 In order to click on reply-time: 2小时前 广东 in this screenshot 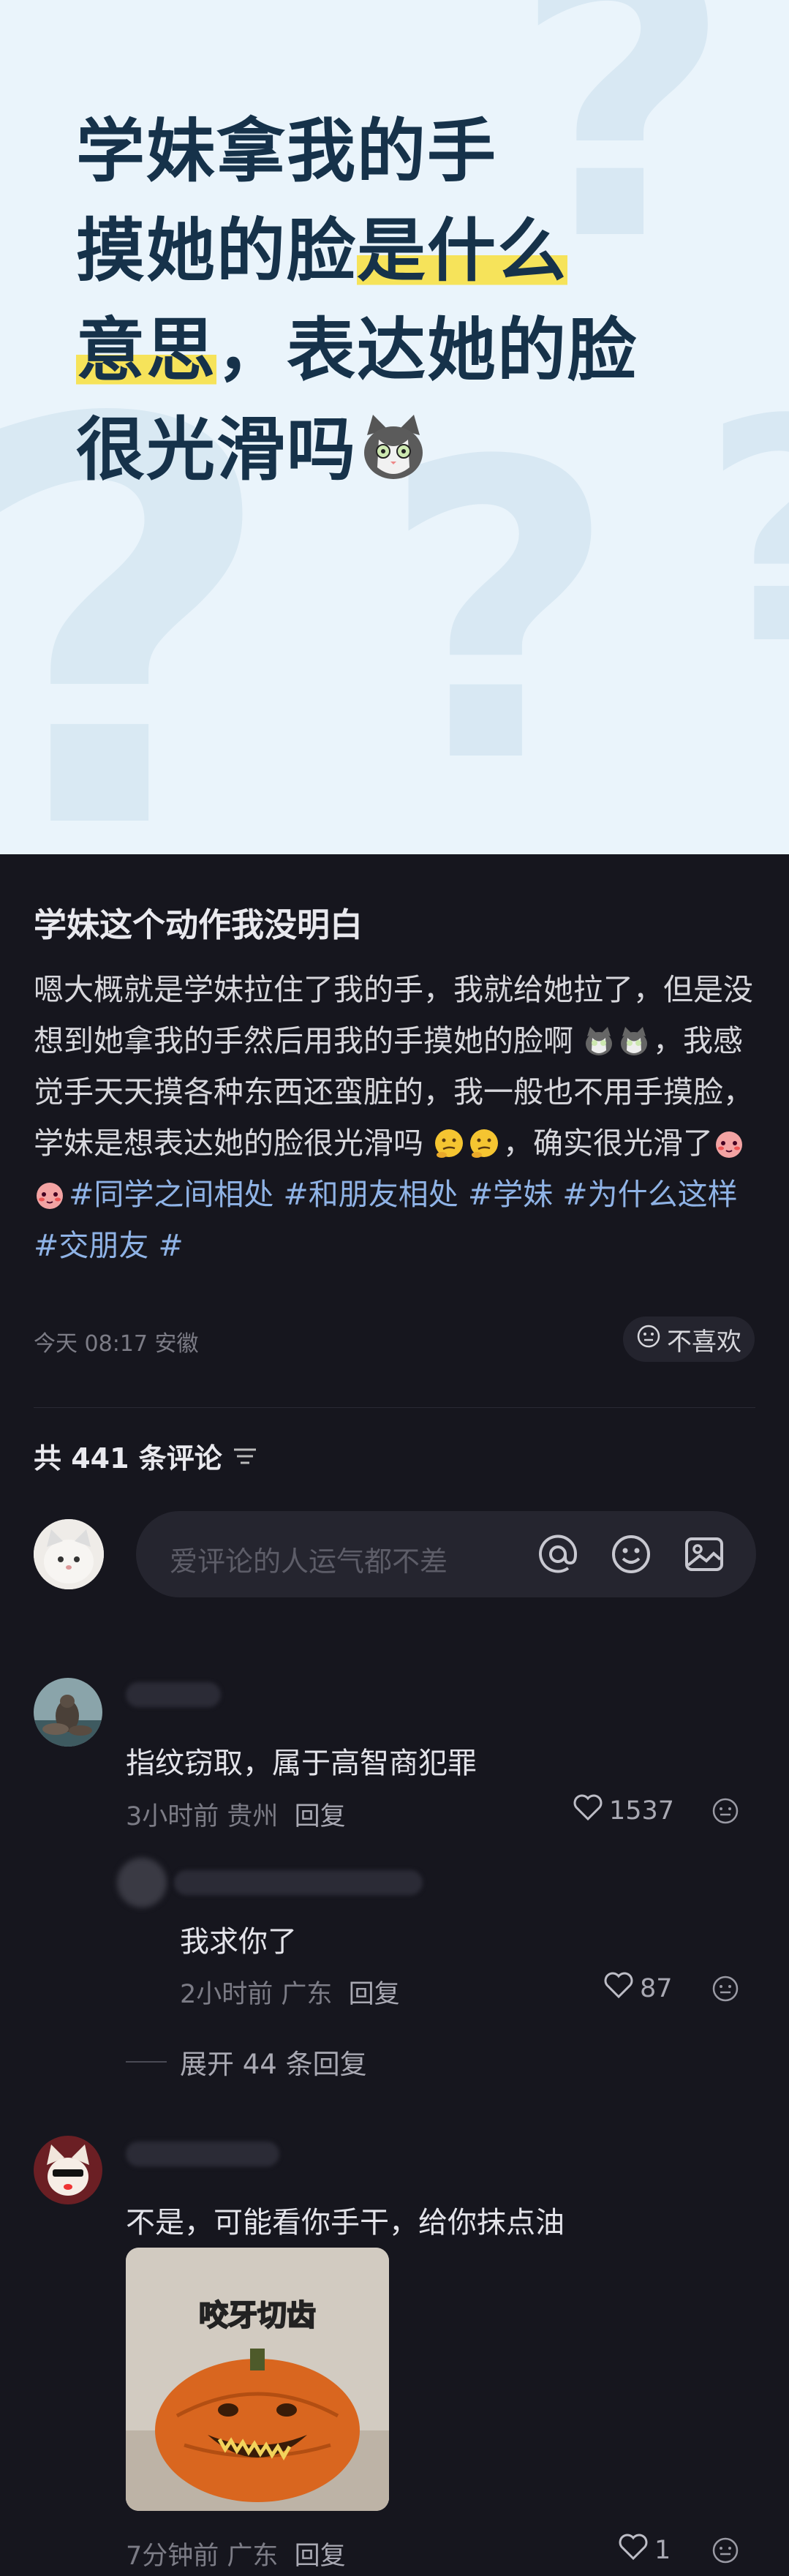, I will do `click(257, 1994)`.